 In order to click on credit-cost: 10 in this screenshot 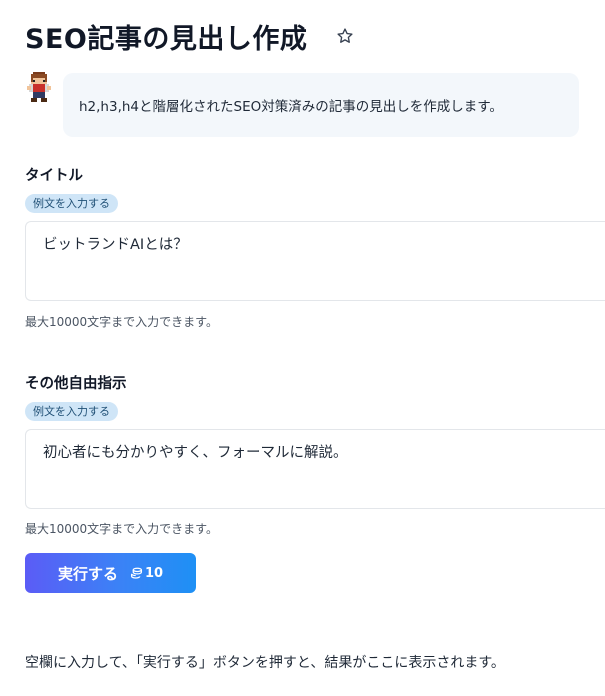, I will do `click(146, 573)`.